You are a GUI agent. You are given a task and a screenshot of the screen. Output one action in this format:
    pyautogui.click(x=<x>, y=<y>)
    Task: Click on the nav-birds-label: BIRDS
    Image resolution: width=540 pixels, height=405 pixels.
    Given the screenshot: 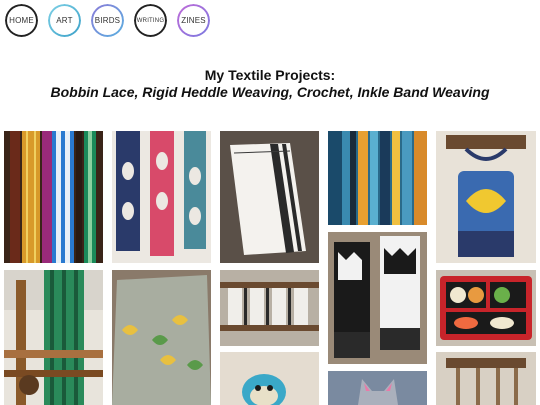 What is the action you would take?
    pyautogui.click(x=107, y=20)
    